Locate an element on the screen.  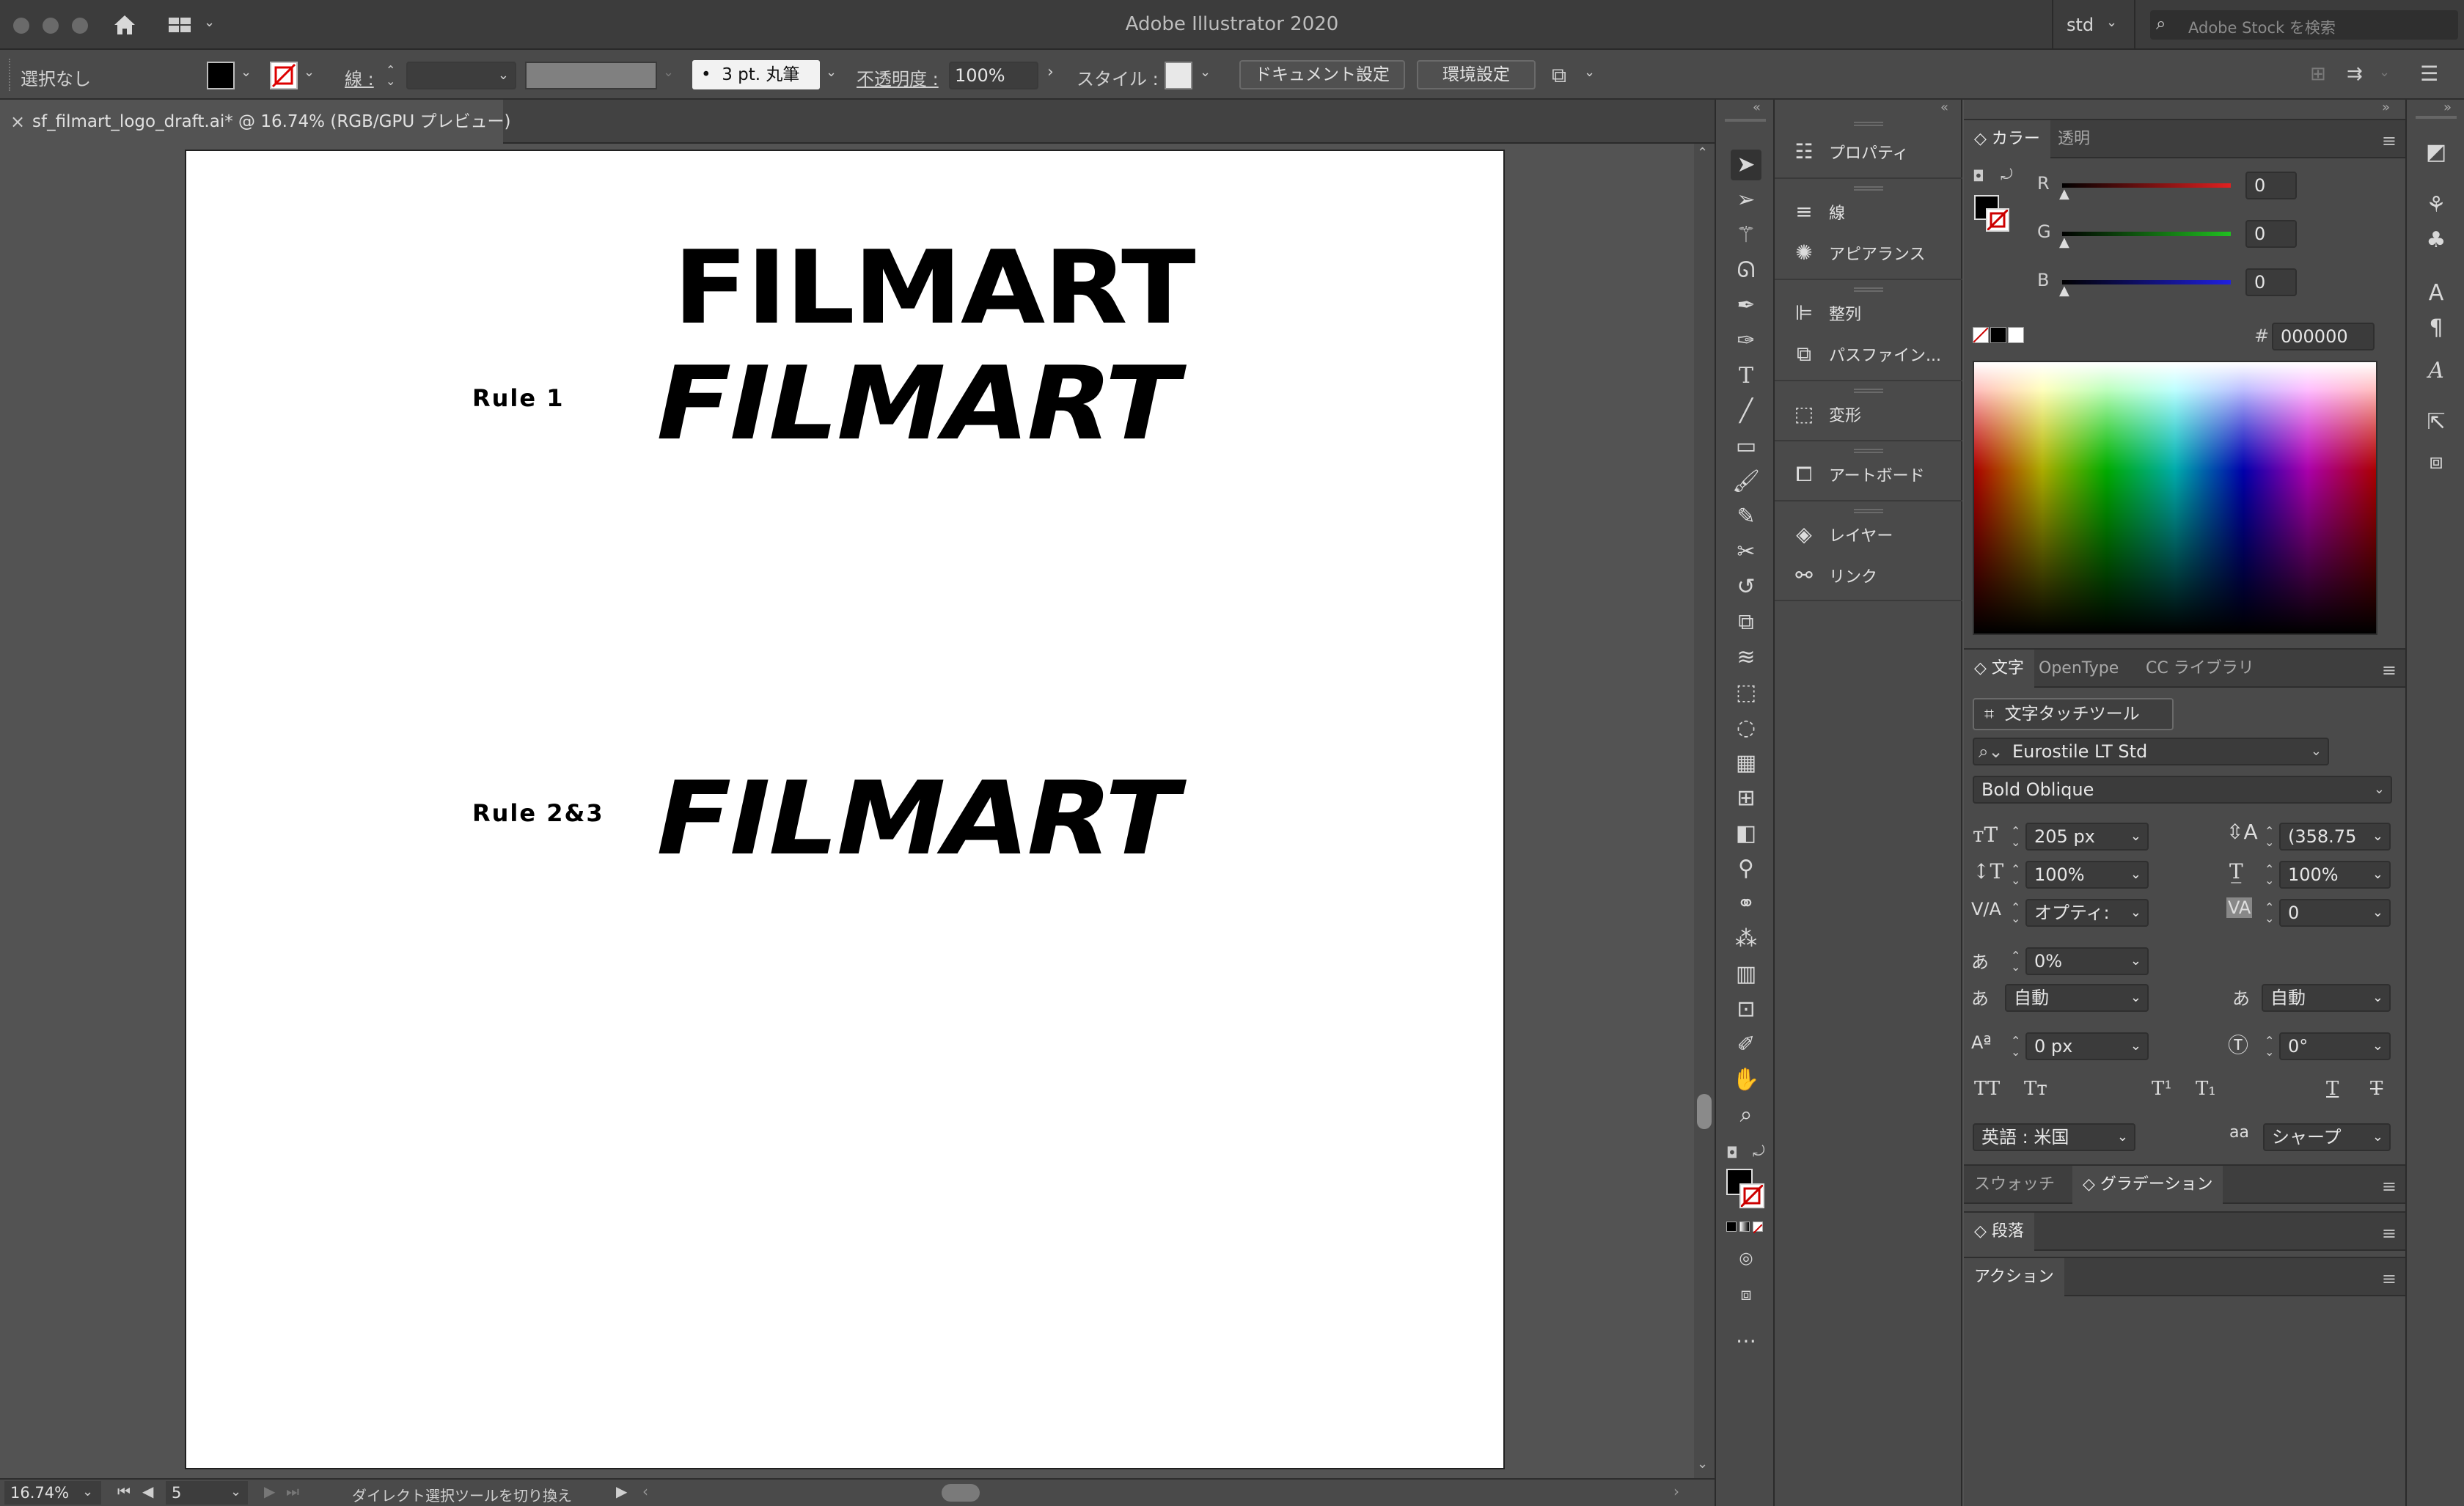
horizontal-scroll-thumb is located at coordinates (961, 1493).